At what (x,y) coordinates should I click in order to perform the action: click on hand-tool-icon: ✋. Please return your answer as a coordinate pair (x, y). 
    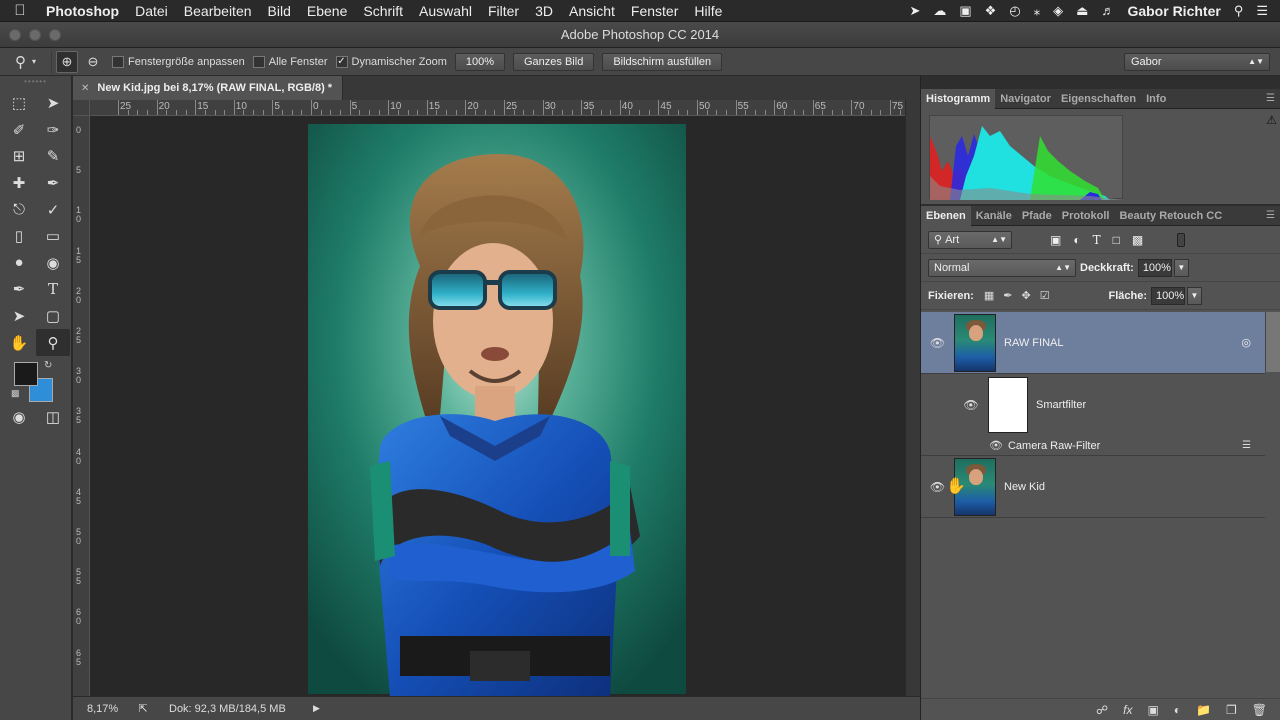
    Looking at the image, I should click on (19, 342).